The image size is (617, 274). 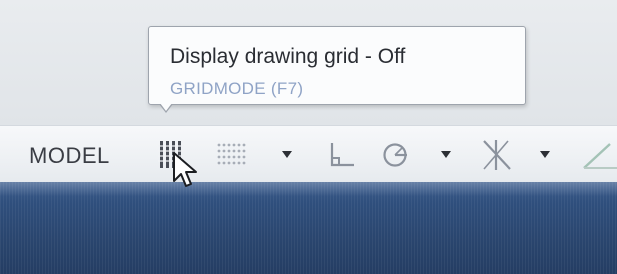 I want to click on polar-tracking-icon, so click(x=396, y=155).